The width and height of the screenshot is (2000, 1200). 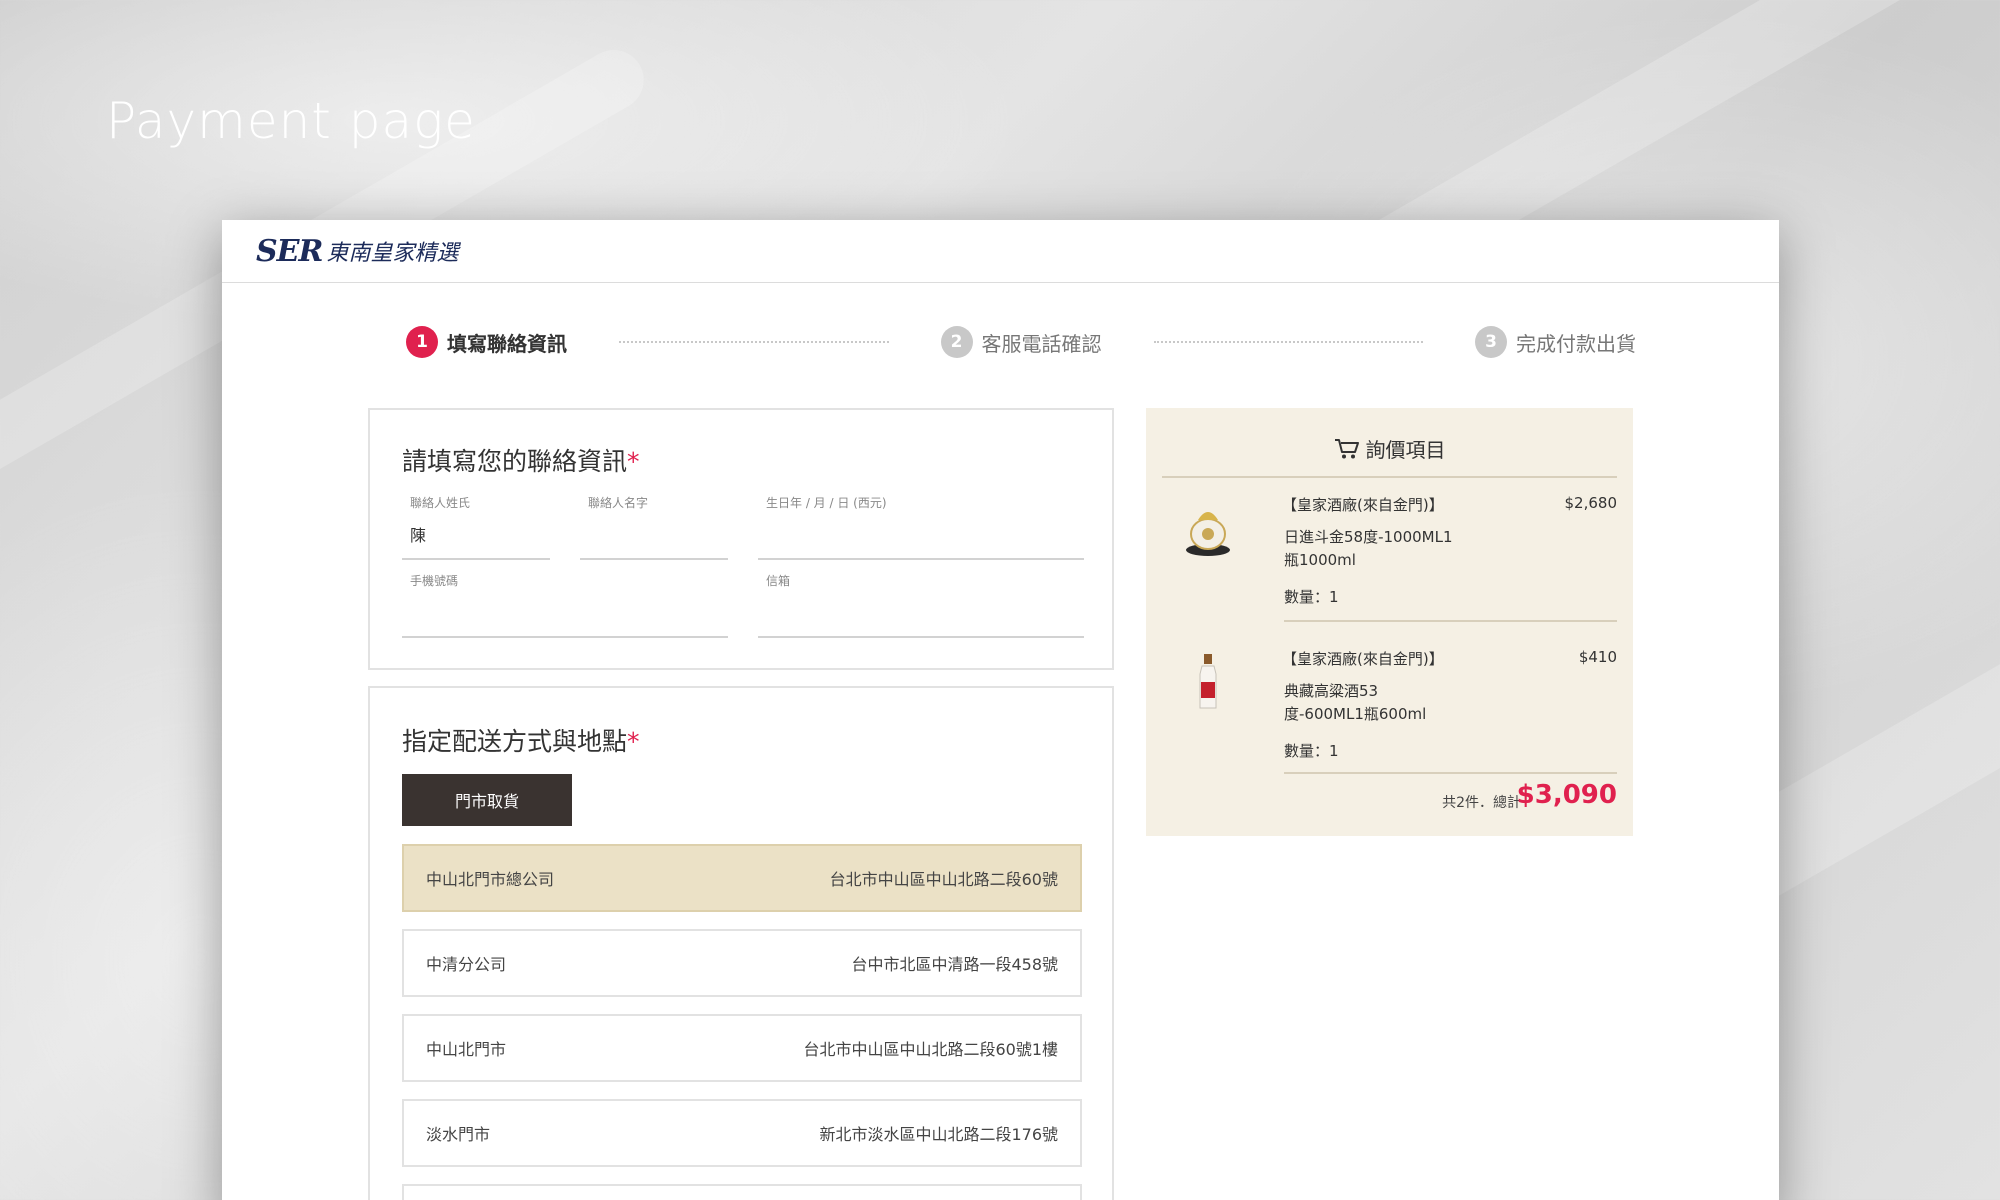 What do you see at coordinates (938, 1134) in the screenshot?
I see `store-address: 新北市淡水區中山北路二段176號` at bounding box center [938, 1134].